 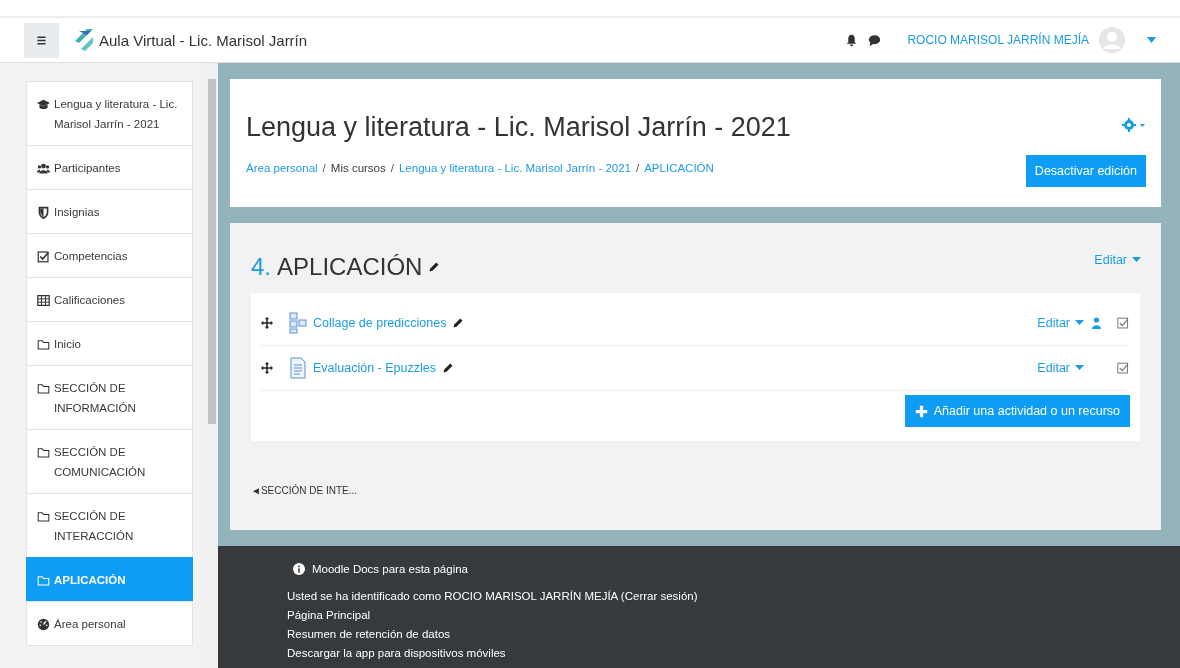 What do you see at coordinates (109, 397) in the screenshot?
I see `sidebar-item: SECCIÓN DE INFORMACIÓN` at bounding box center [109, 397].